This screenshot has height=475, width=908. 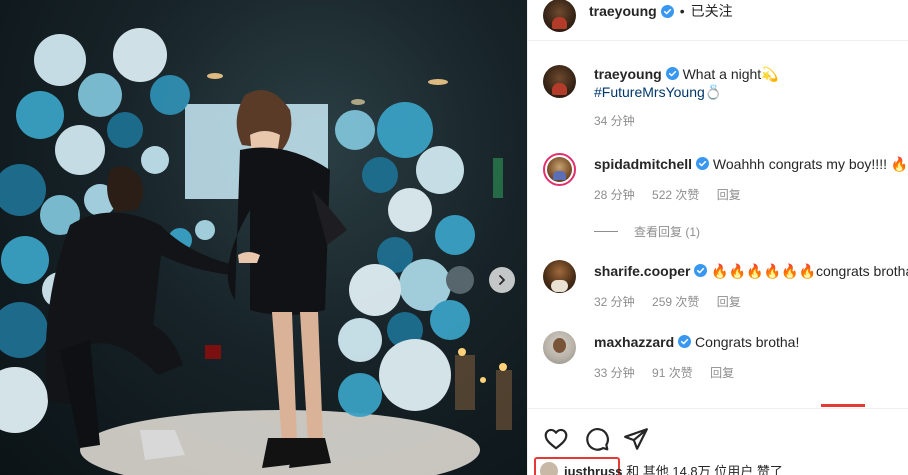 I want to click on header-username: traeyoung, so click(x=623, y=11).